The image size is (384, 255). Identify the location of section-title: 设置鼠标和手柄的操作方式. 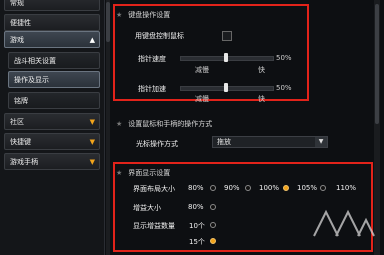
(170, 124).